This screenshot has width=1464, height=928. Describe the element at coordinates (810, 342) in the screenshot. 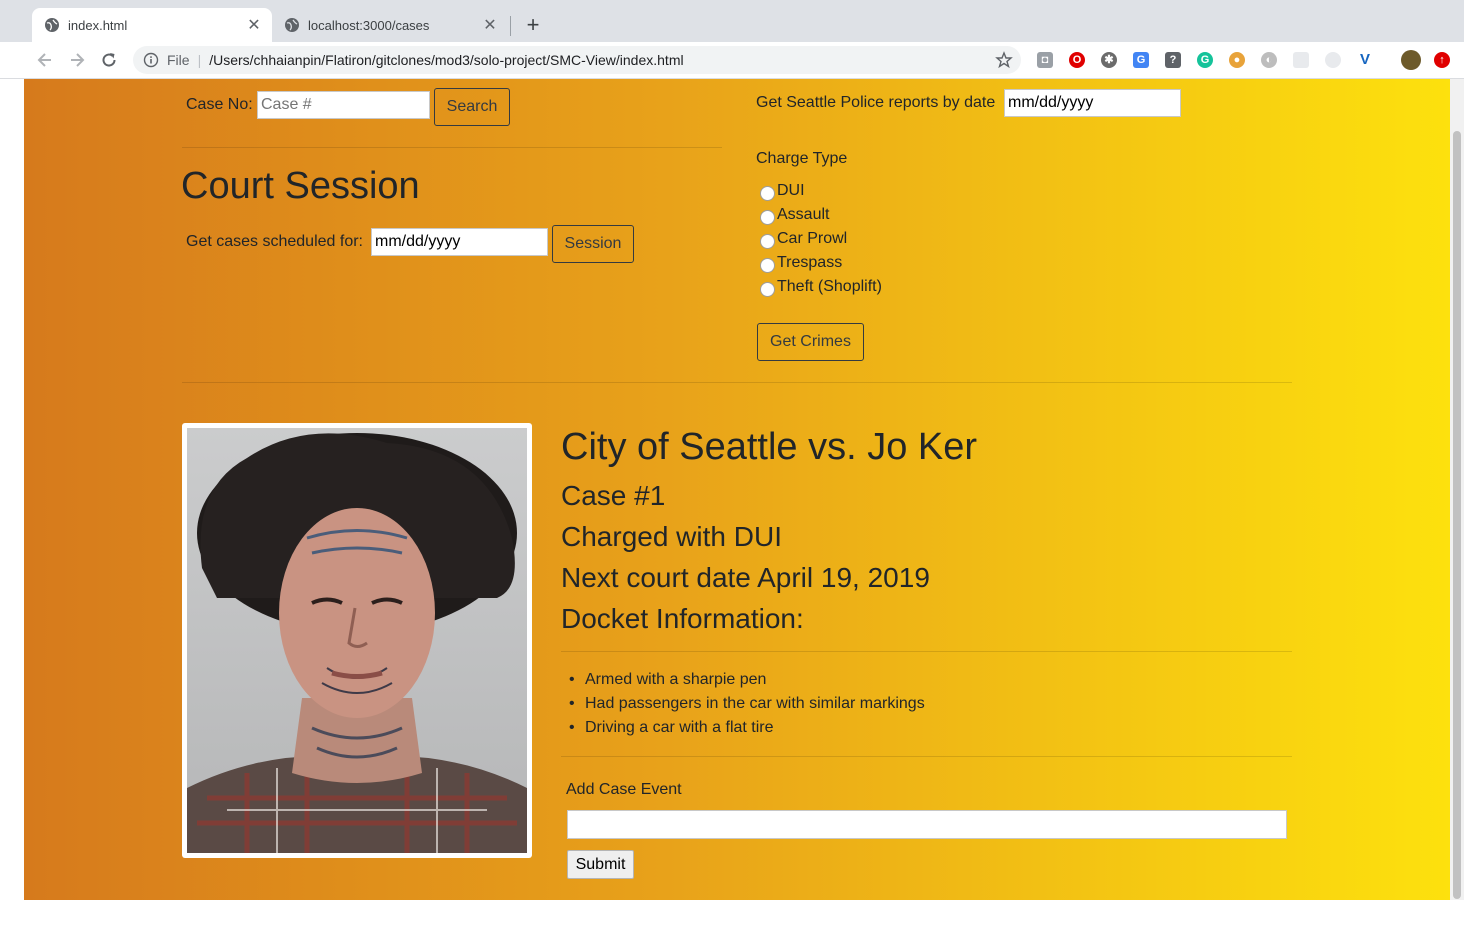

I see `get-crimes-button: Get Crimes` at that location.